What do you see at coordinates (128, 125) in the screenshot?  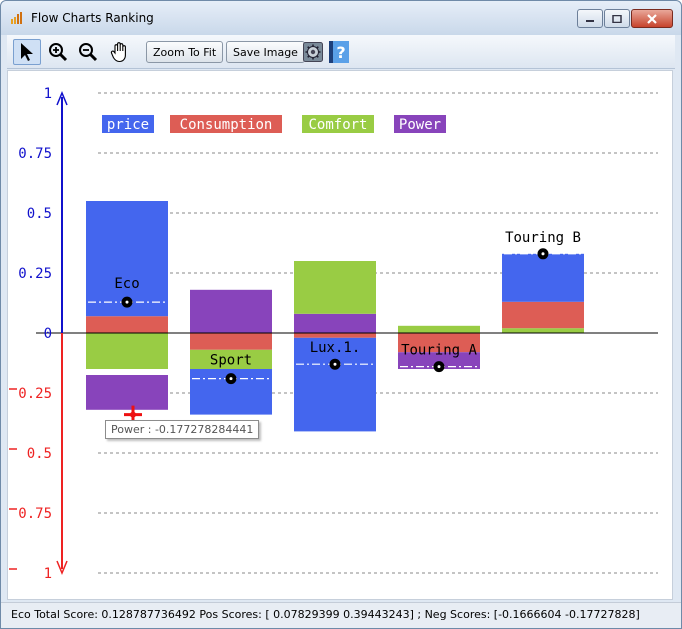 I see `legend-label-price: price` at bounding box center [128, 125].